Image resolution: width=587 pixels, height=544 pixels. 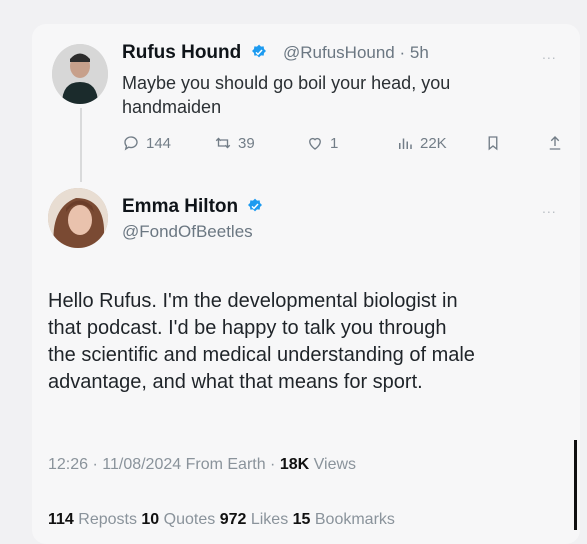 I want to click on avatar-rufus, so click(x=80, y=74).